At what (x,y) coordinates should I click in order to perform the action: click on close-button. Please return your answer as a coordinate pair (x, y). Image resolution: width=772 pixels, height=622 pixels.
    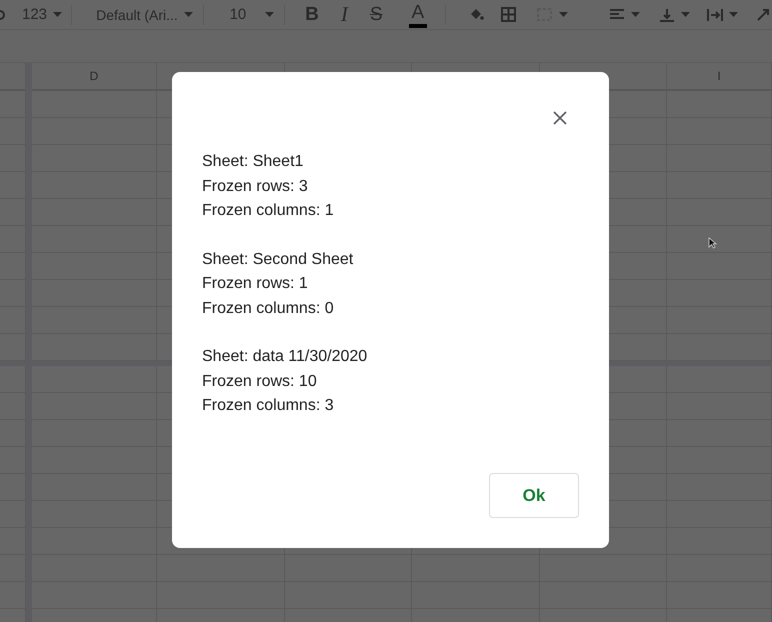
    Looking at the image, I should click on (560, 118).